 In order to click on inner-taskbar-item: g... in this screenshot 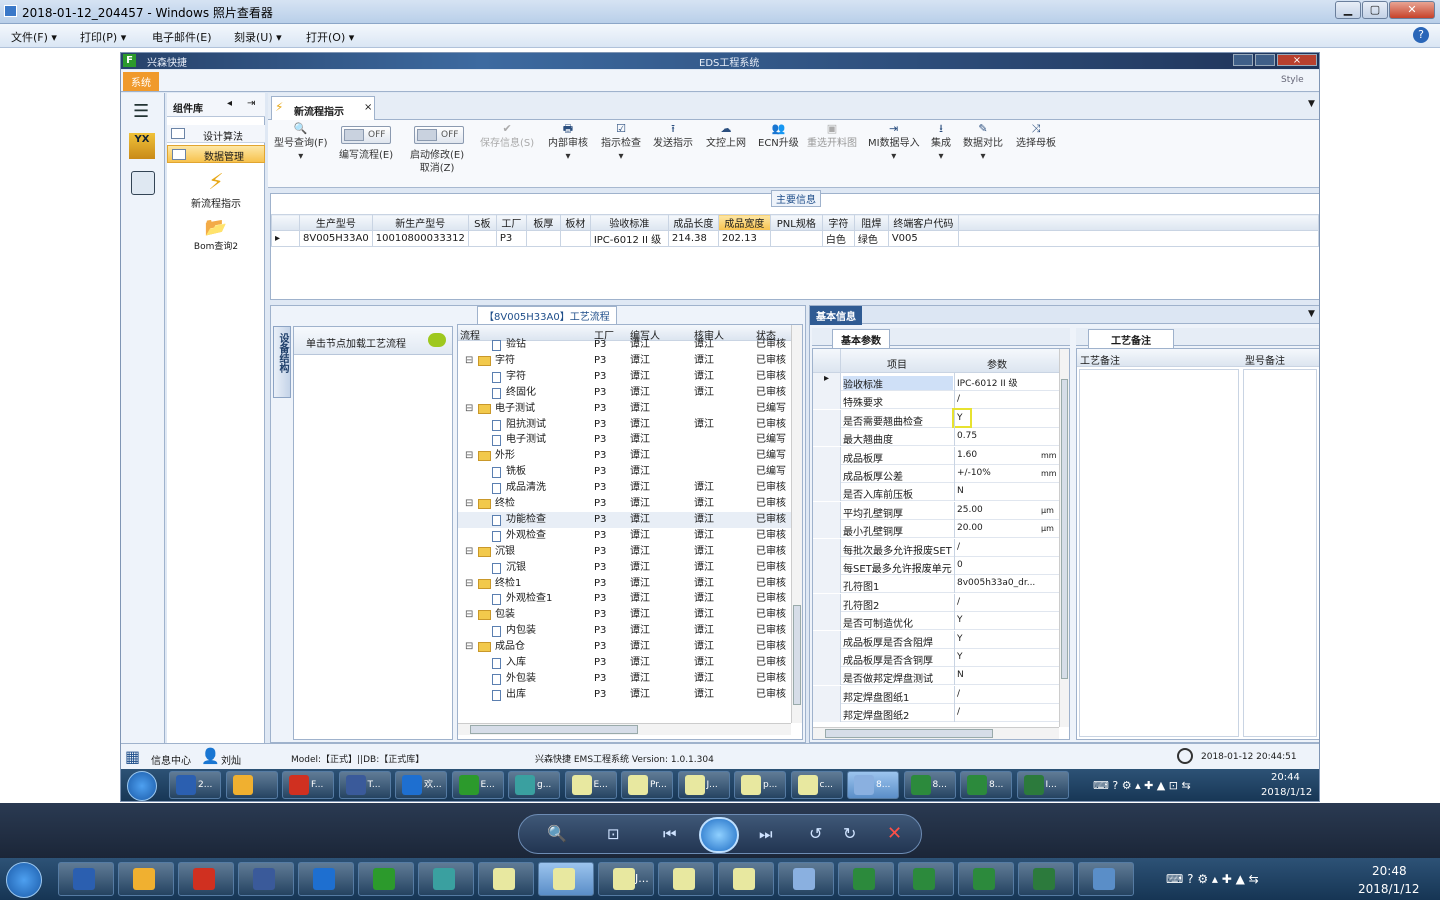, I will do `click(534, 785)`.